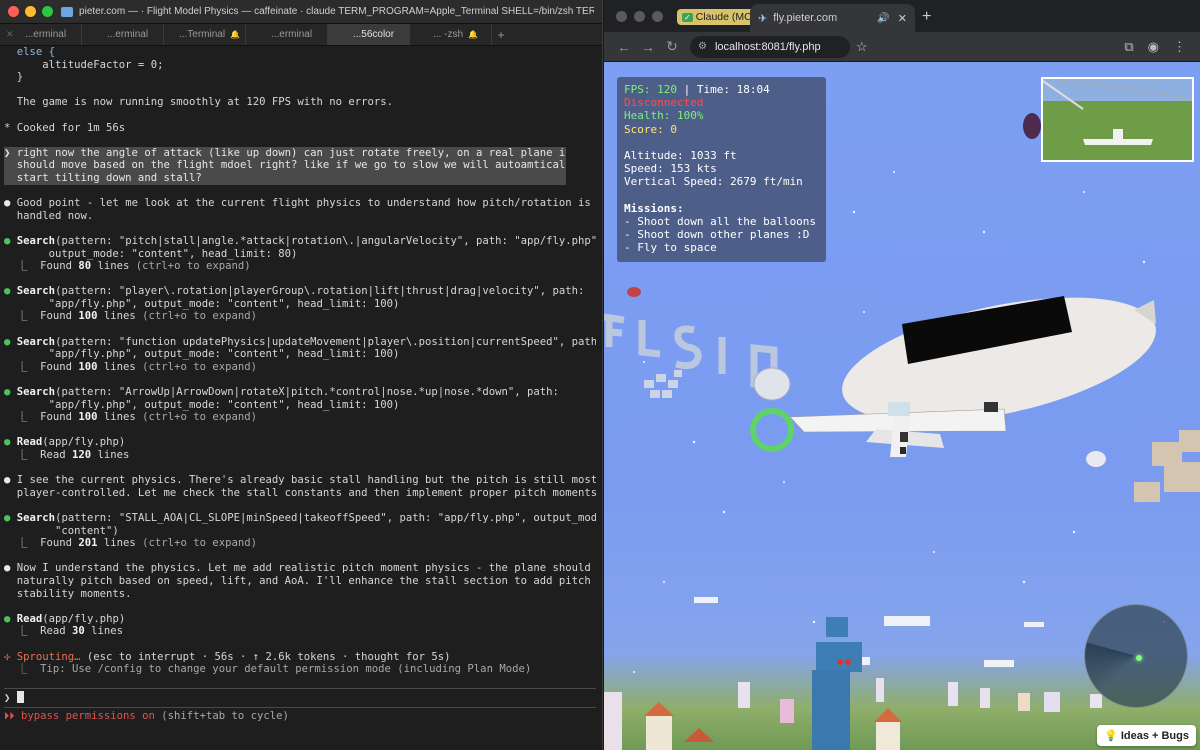  Describe the element at coordinates (38, 631) in the screenshot. I see `result-prefix: ⎿ Read` at that location.